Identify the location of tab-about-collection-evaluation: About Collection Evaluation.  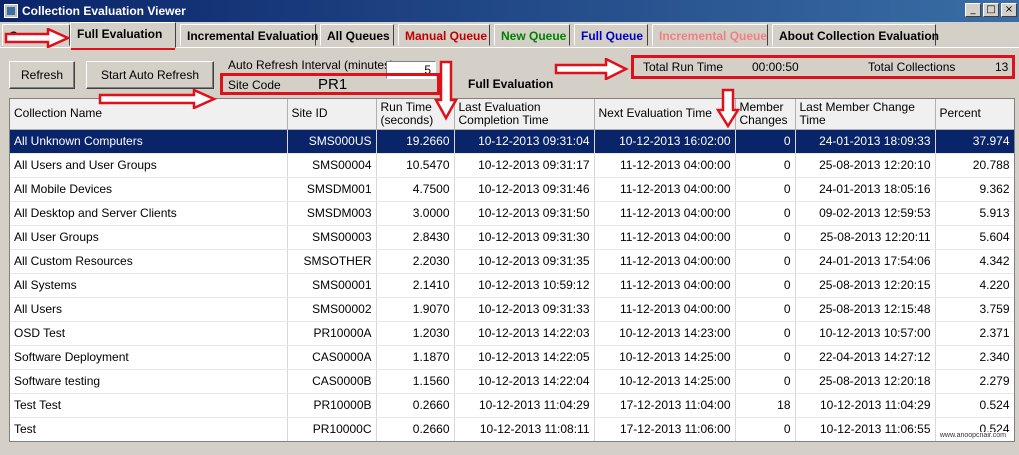
(855, 35).